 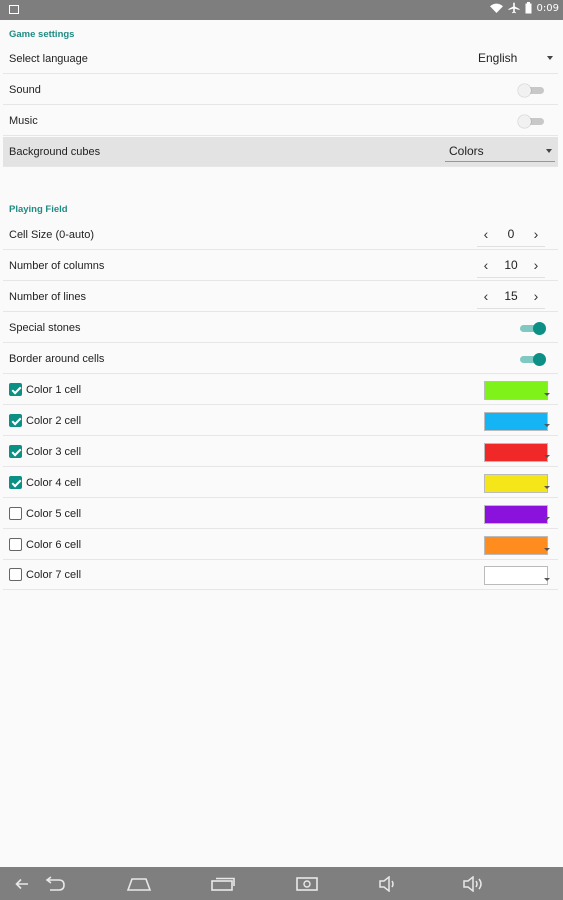 What do you see at coordinates (15, 420) in the screenshot?
I see `color-2-checkbox` at bounding box center [15, 420].